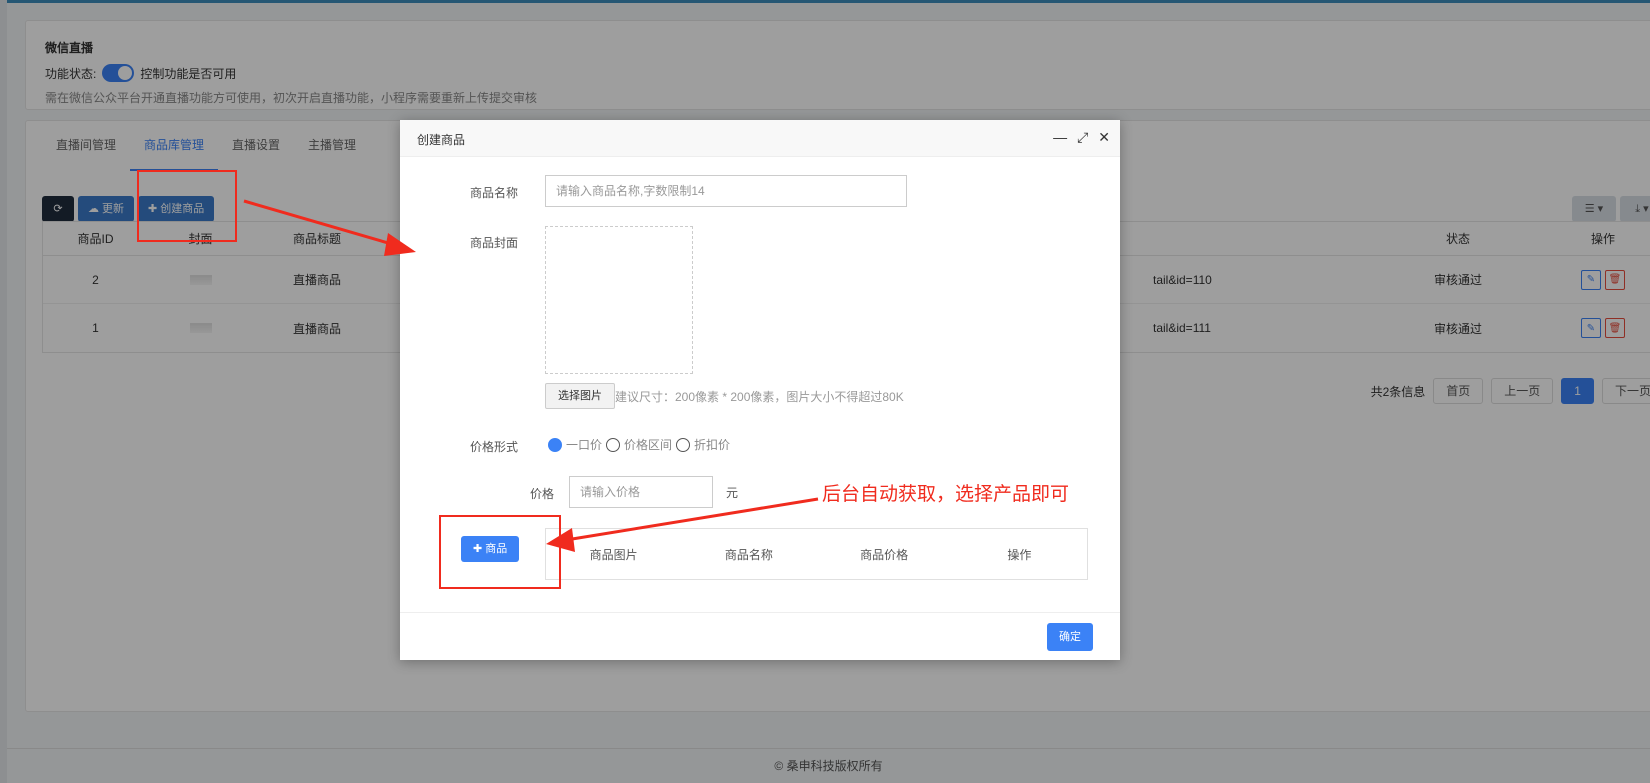 Image resolution: width=1650 pixels, height=783 pixels. Describe the element at coordinates (1019, 554) in the screenshot. I see `th-product-op: 操作` at that location.